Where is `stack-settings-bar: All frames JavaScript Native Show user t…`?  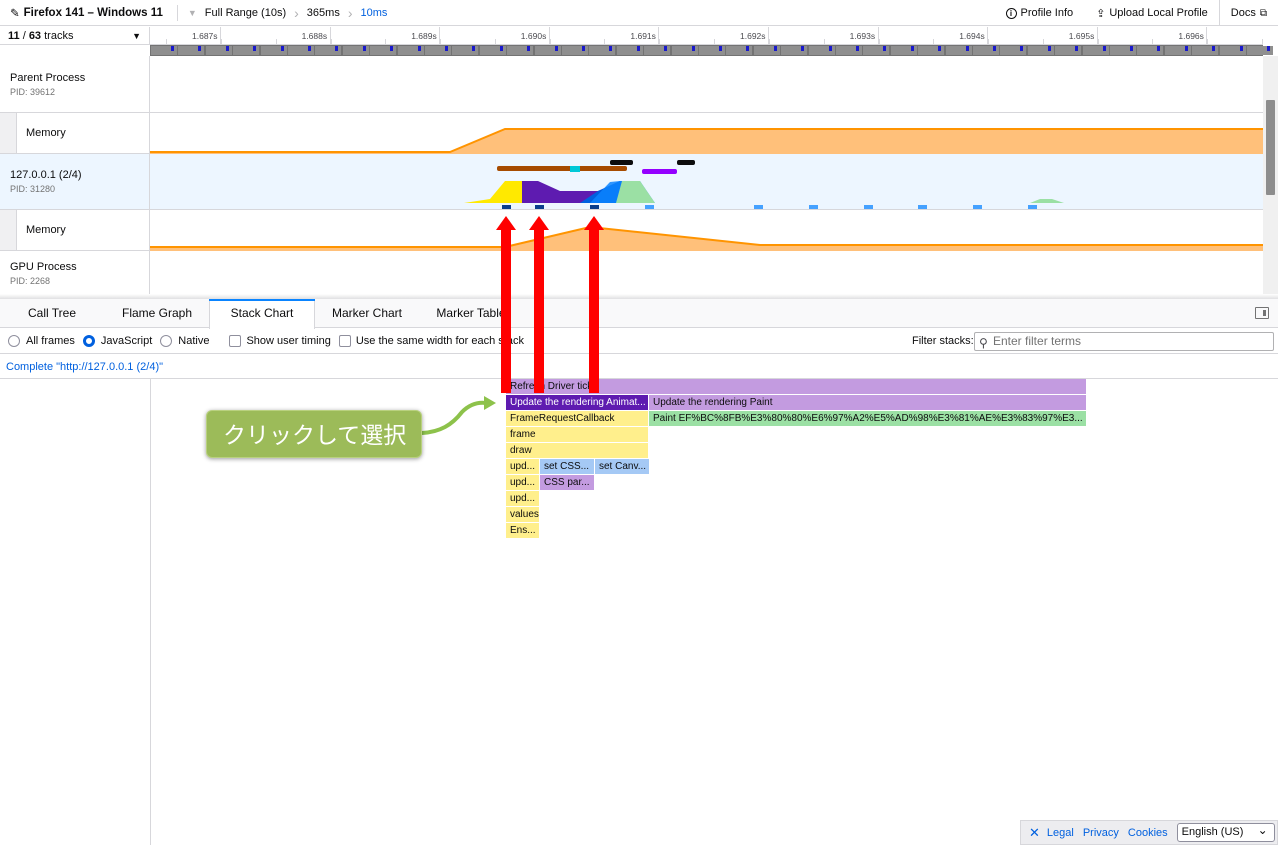
stack-settings-bar: All frames JavaScript Native Show user t… is located at coordinates (639, 341).